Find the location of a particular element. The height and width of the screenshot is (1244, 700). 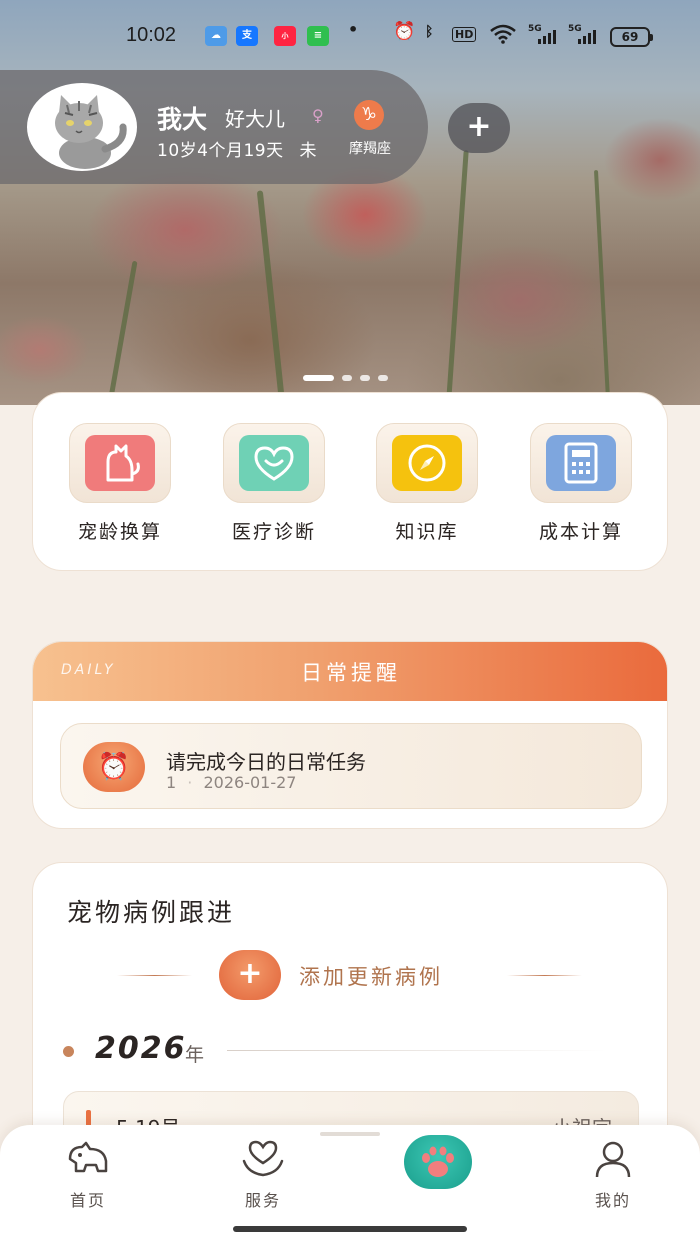

add-case-button: + is located at coordinates (250, 975).